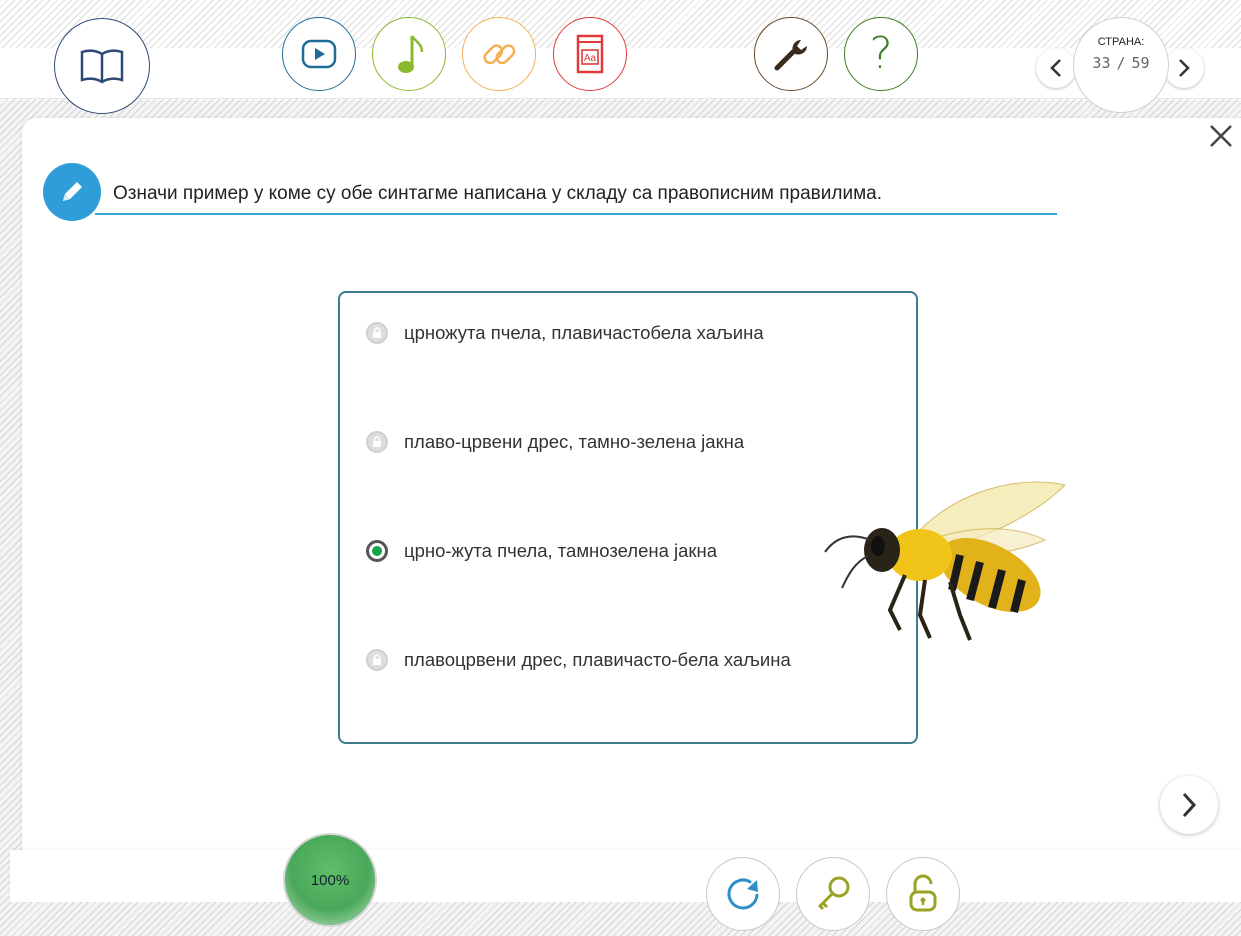 The width and height of the screenshot is (1241, 936). I want to click on video-button, so click(319, 54).